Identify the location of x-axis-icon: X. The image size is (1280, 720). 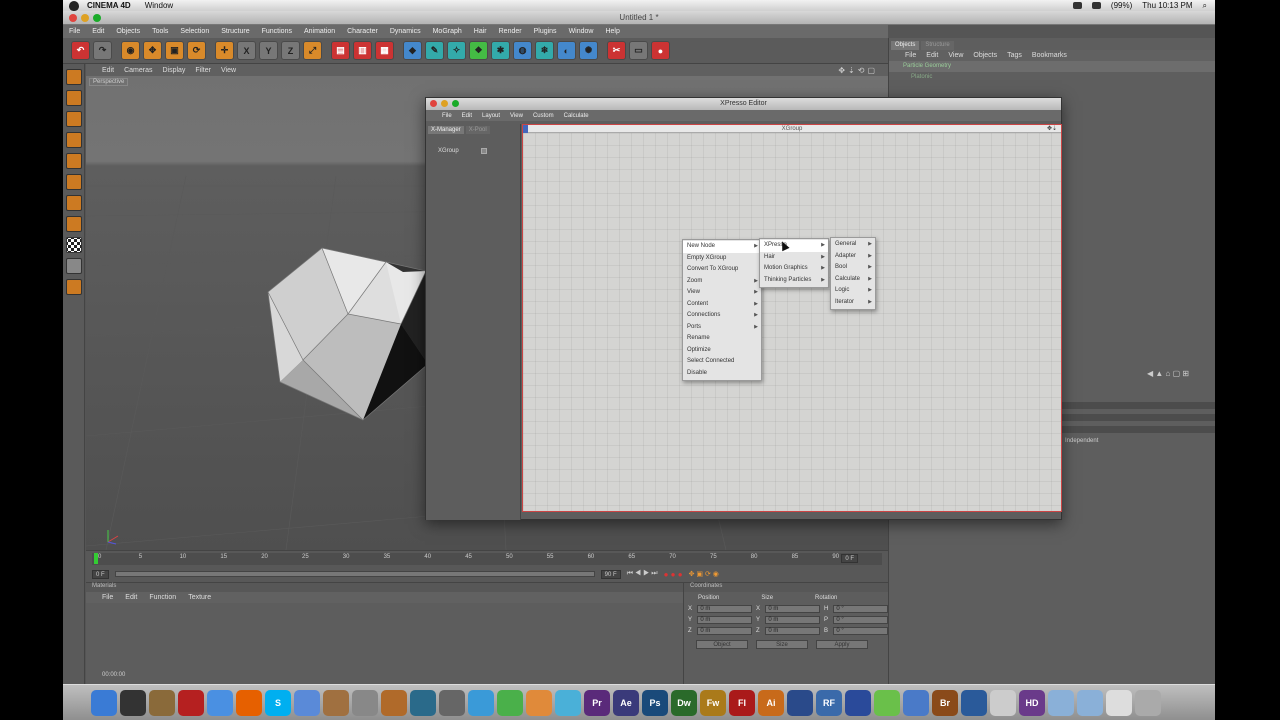
(246, 50).